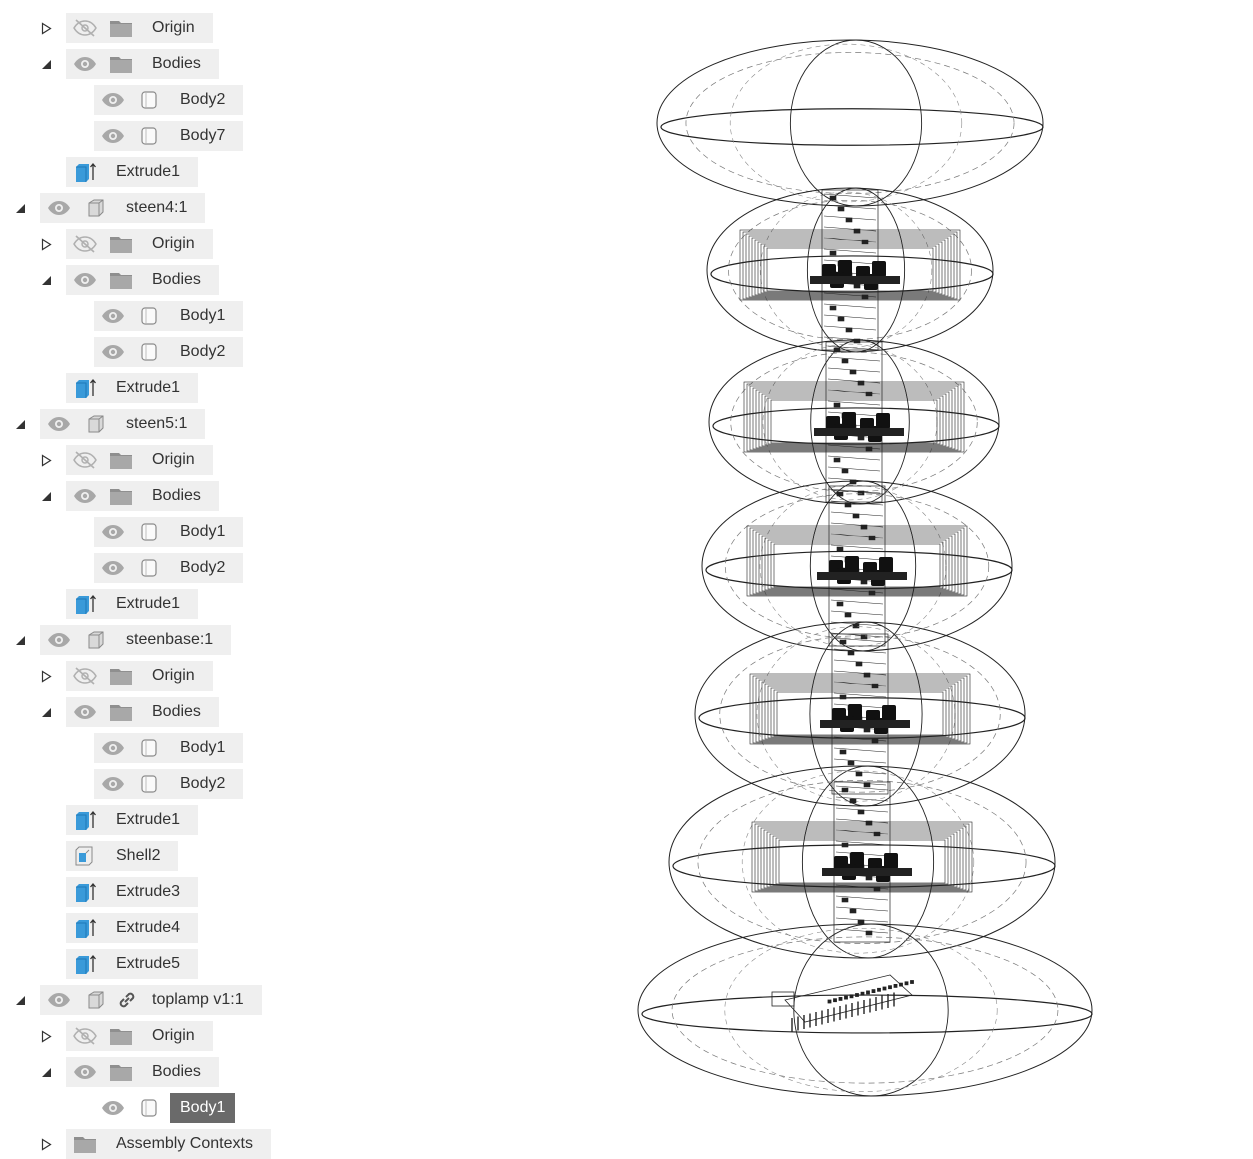 Image resolution: width=1253 pixels, height=1159 pixels. What do you see at coordinates (280, 928) in the screenshot?
I see `tree-row: Extrude4` at bounding box center [280, 928].